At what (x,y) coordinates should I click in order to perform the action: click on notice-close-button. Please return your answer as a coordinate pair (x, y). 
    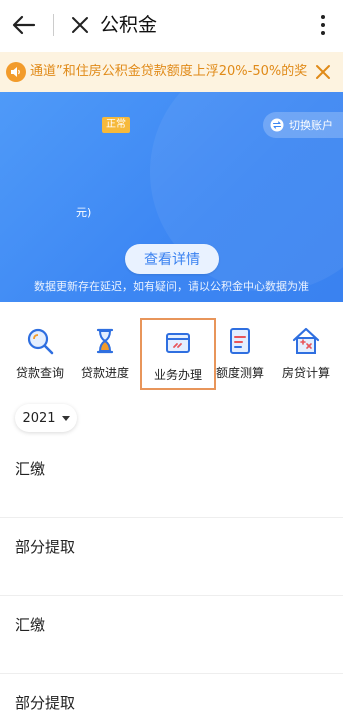
    Looking at the image, I should click on (323, 72).